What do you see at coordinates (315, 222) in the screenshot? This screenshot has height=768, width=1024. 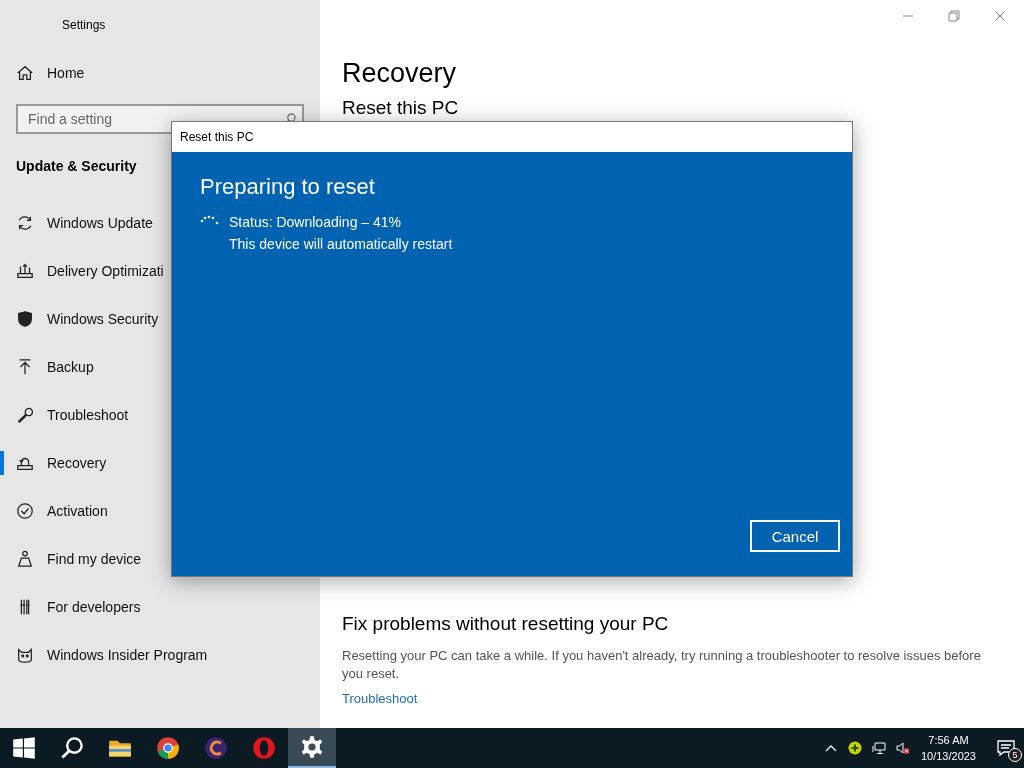 I see `status-text: Status: Downloading – 41%` at bounding box center [315, 222].